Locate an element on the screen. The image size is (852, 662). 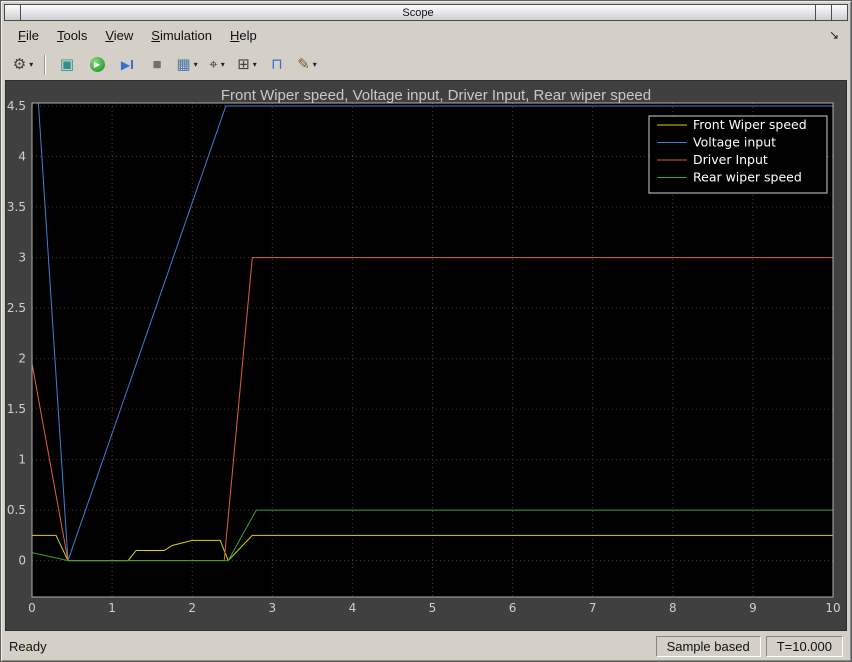
step-forward-icon: ▶ is located at coordinates (127, 65).